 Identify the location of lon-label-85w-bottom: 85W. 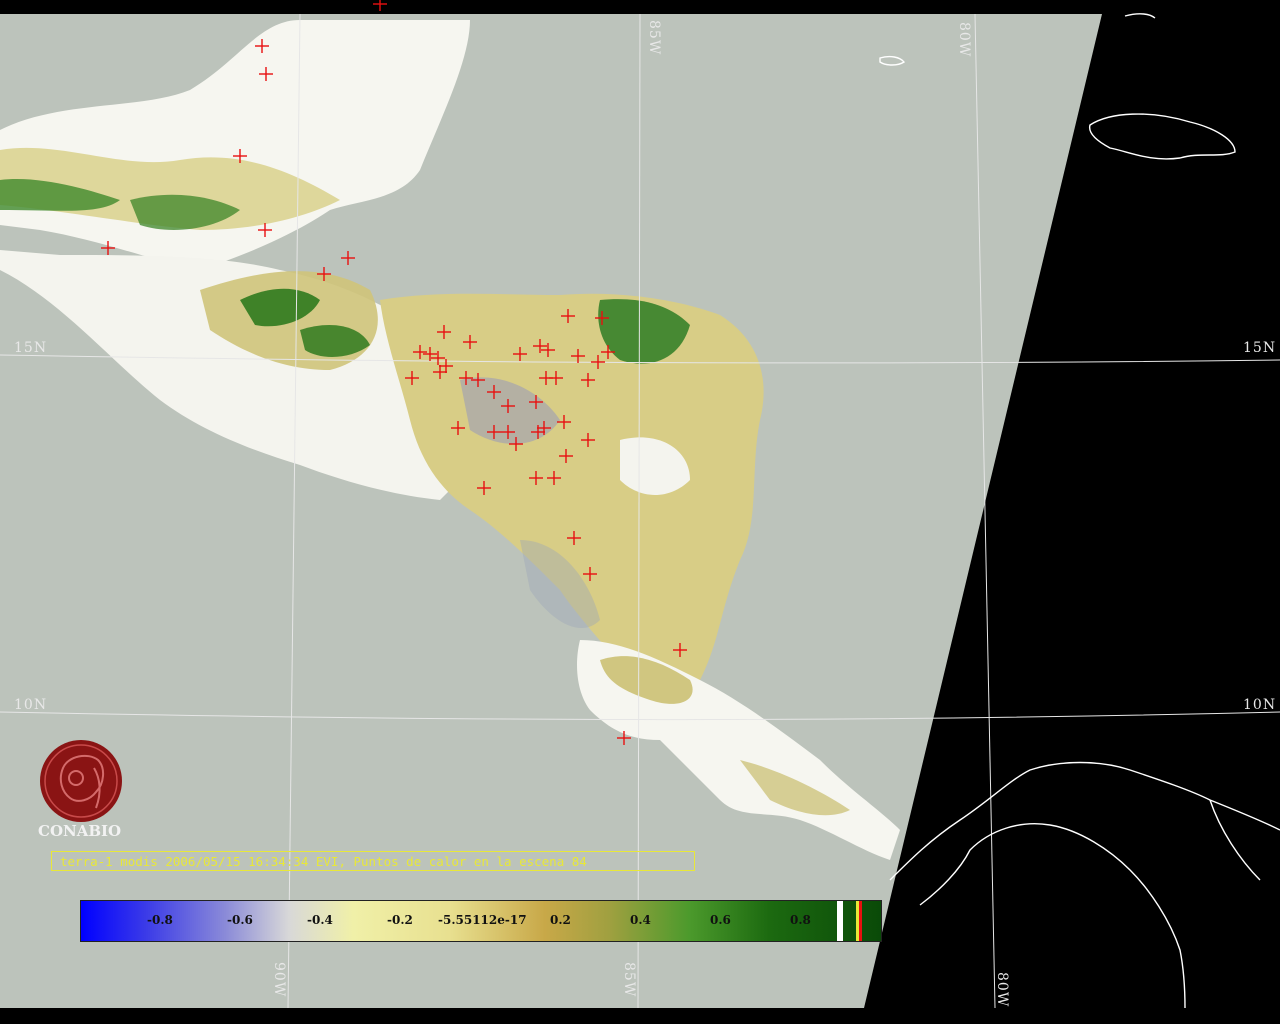
(629, 980).